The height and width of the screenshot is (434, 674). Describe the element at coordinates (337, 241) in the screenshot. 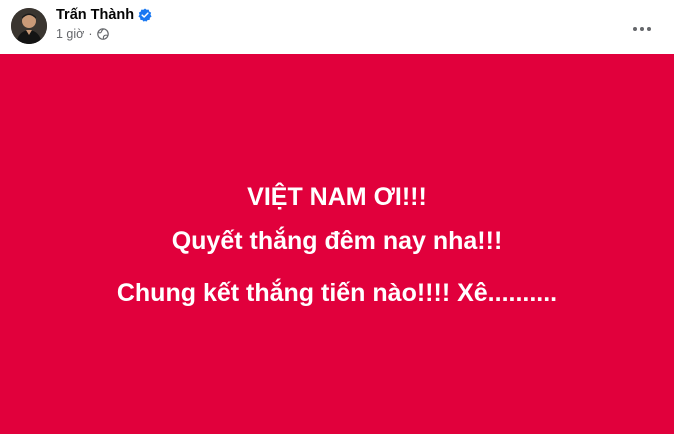

I see `status-line-2: Quyết thắng đêm nay nha!!!` at that location.